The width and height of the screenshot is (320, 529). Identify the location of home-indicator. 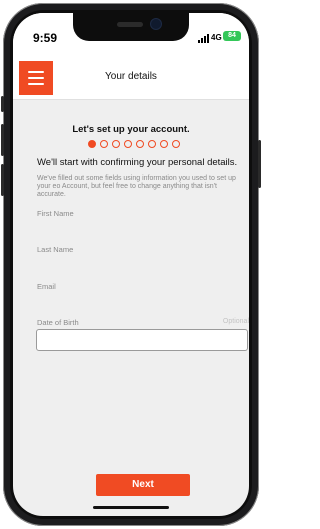
(131, 507).